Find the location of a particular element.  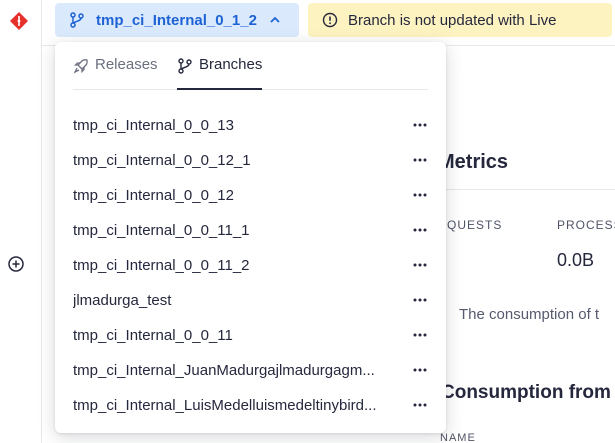

branch-list-item: tmp_ci_Internal_0_0_13 is located at coordinates (250, 125).